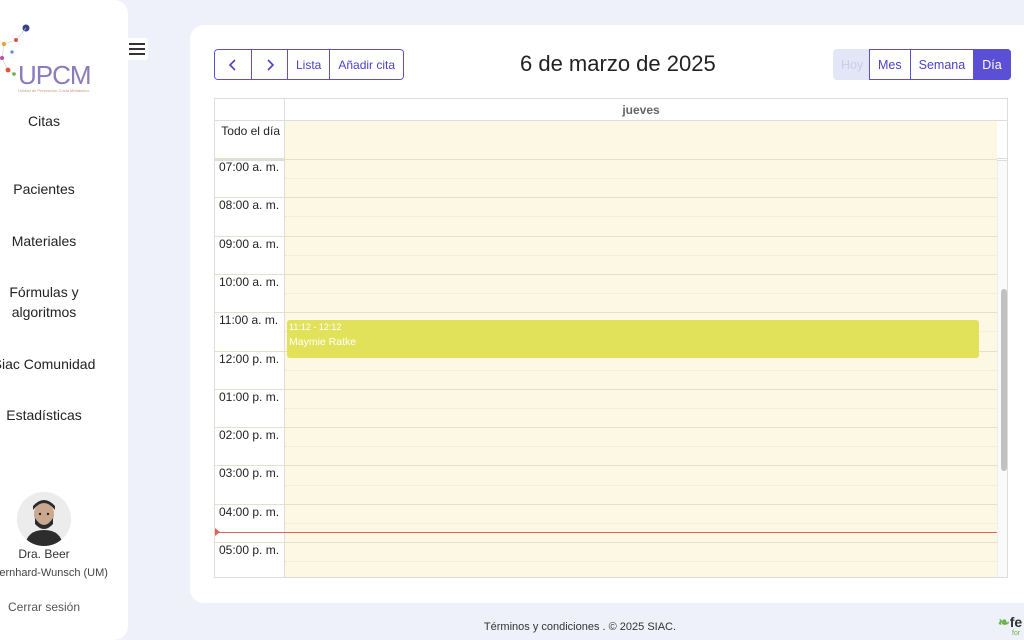  What do you see at coordinates (45, 302) in the screenshot?
I see `sidebar-item-formulas: Fórmulas y algoritmos` at bounding box center [45, 302].